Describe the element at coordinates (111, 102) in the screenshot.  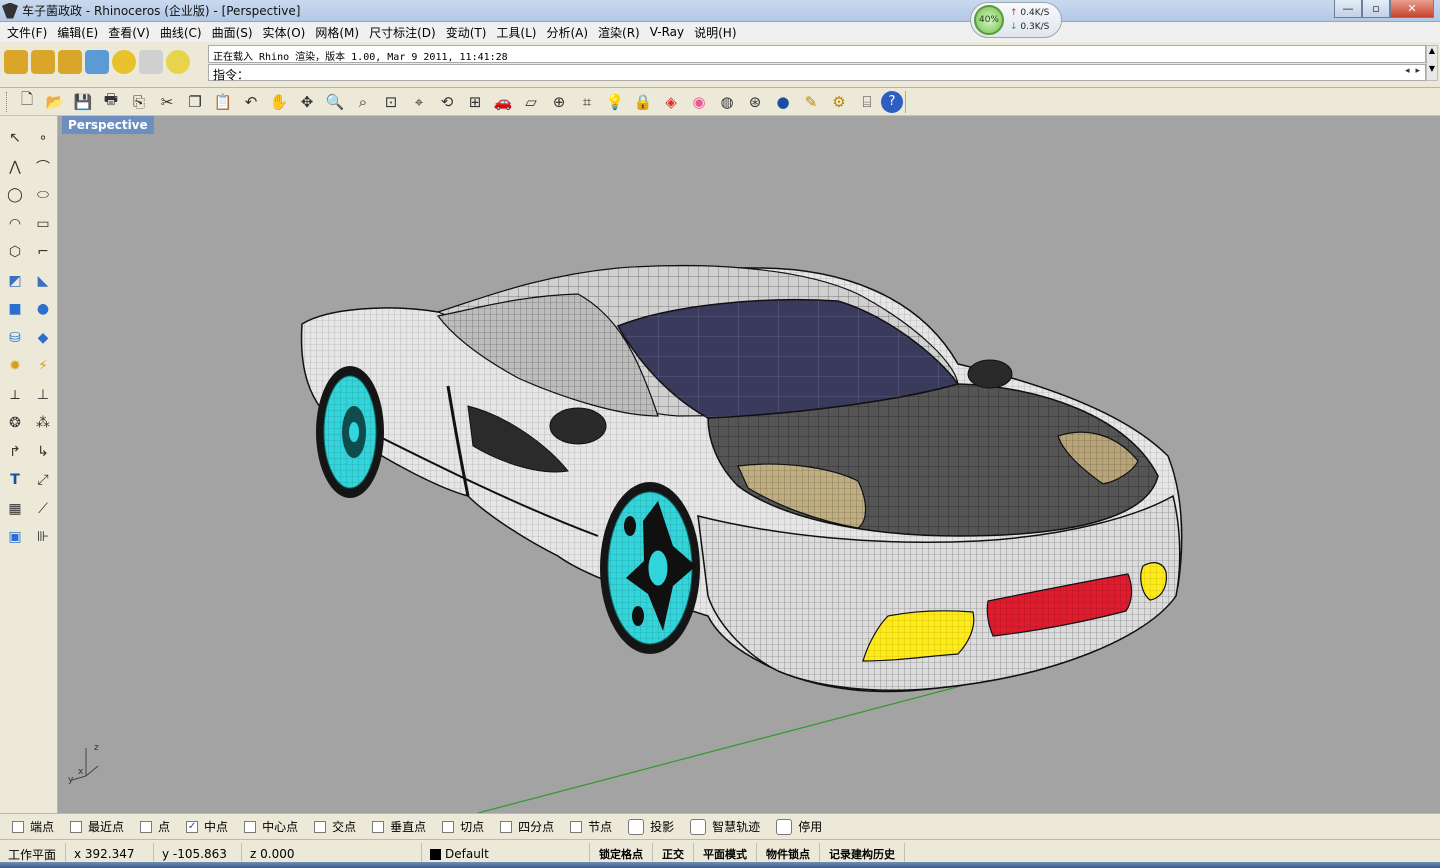
I see `print-icon: 🖶` at that location.